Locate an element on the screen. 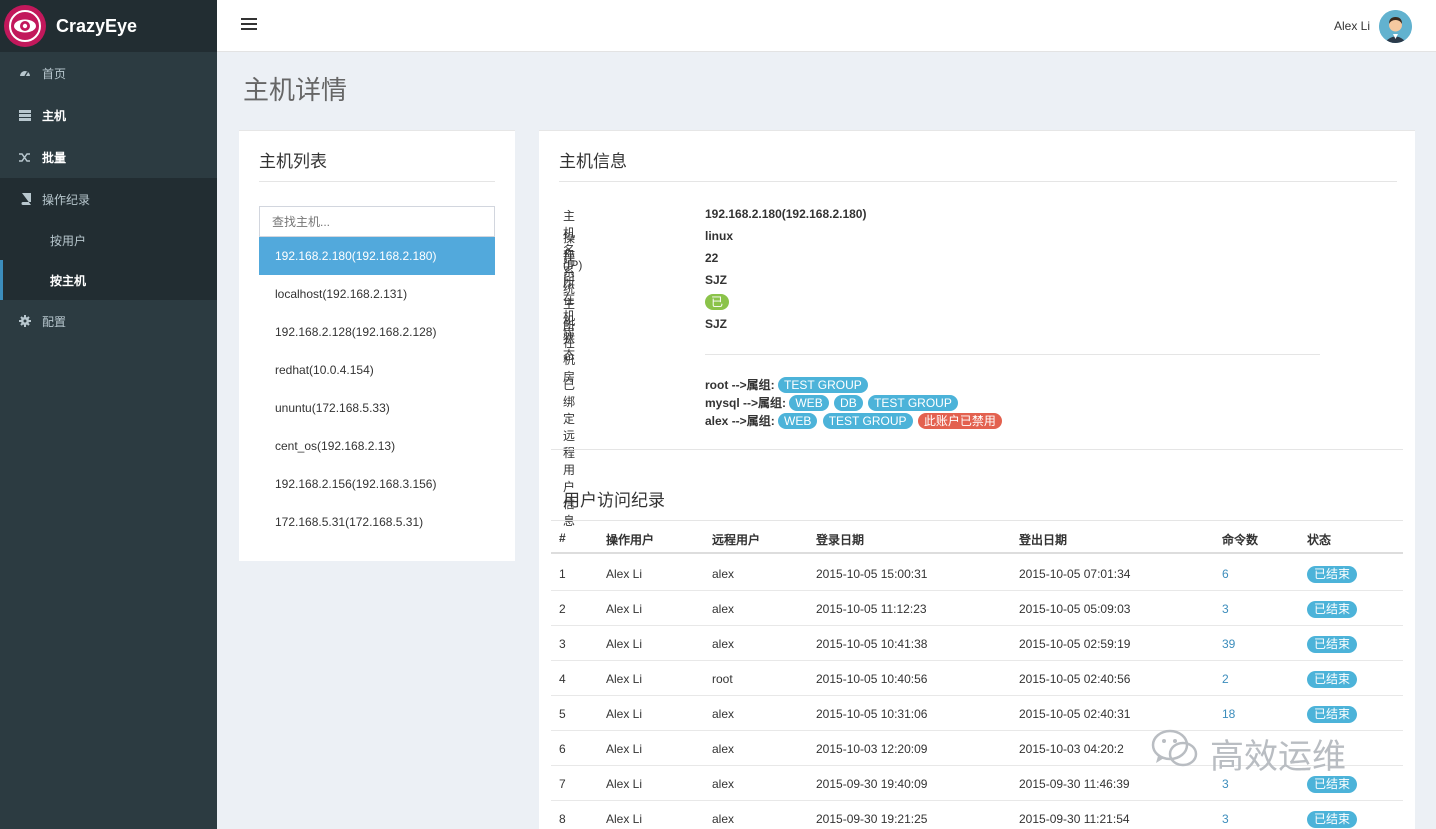  command-count-link: 2 is located at coordinates (1225, 679).